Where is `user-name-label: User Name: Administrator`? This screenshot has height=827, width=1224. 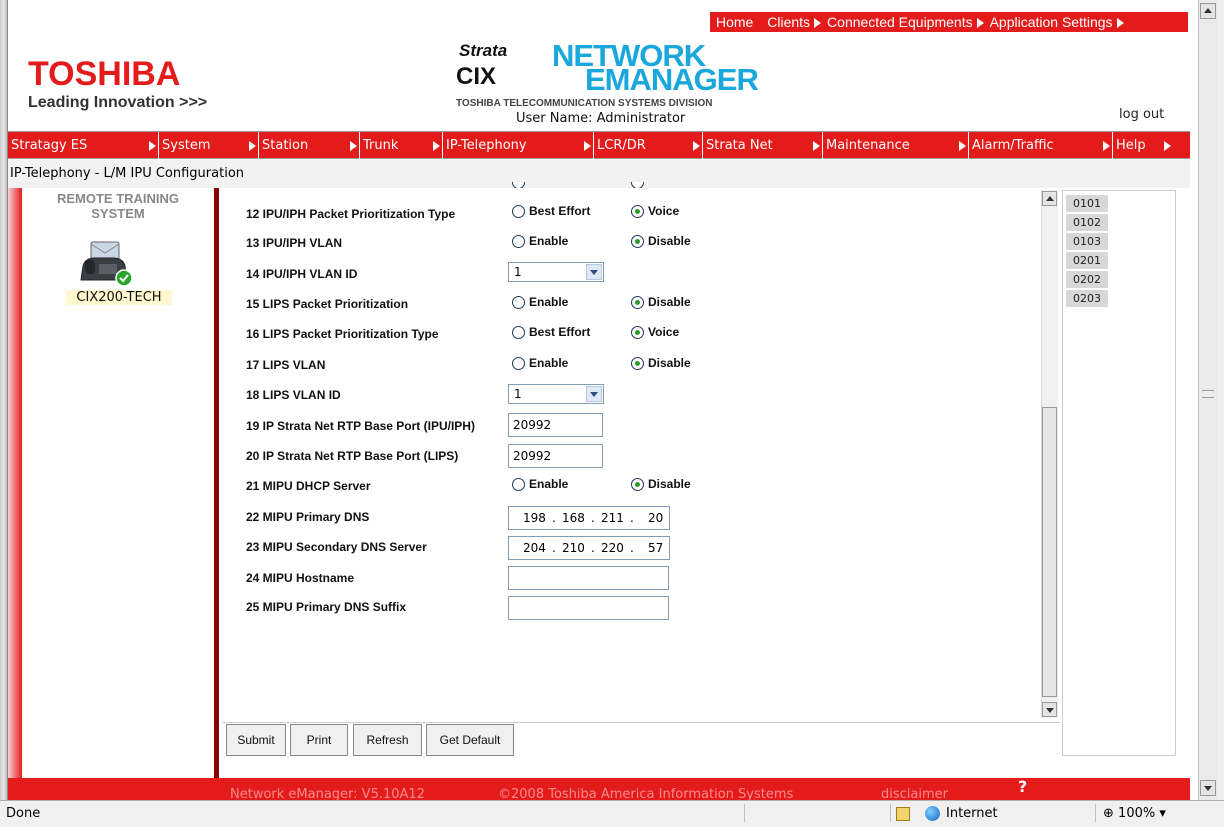 user-name-label: User Name: Administrator is located at coordinates (601, 118).